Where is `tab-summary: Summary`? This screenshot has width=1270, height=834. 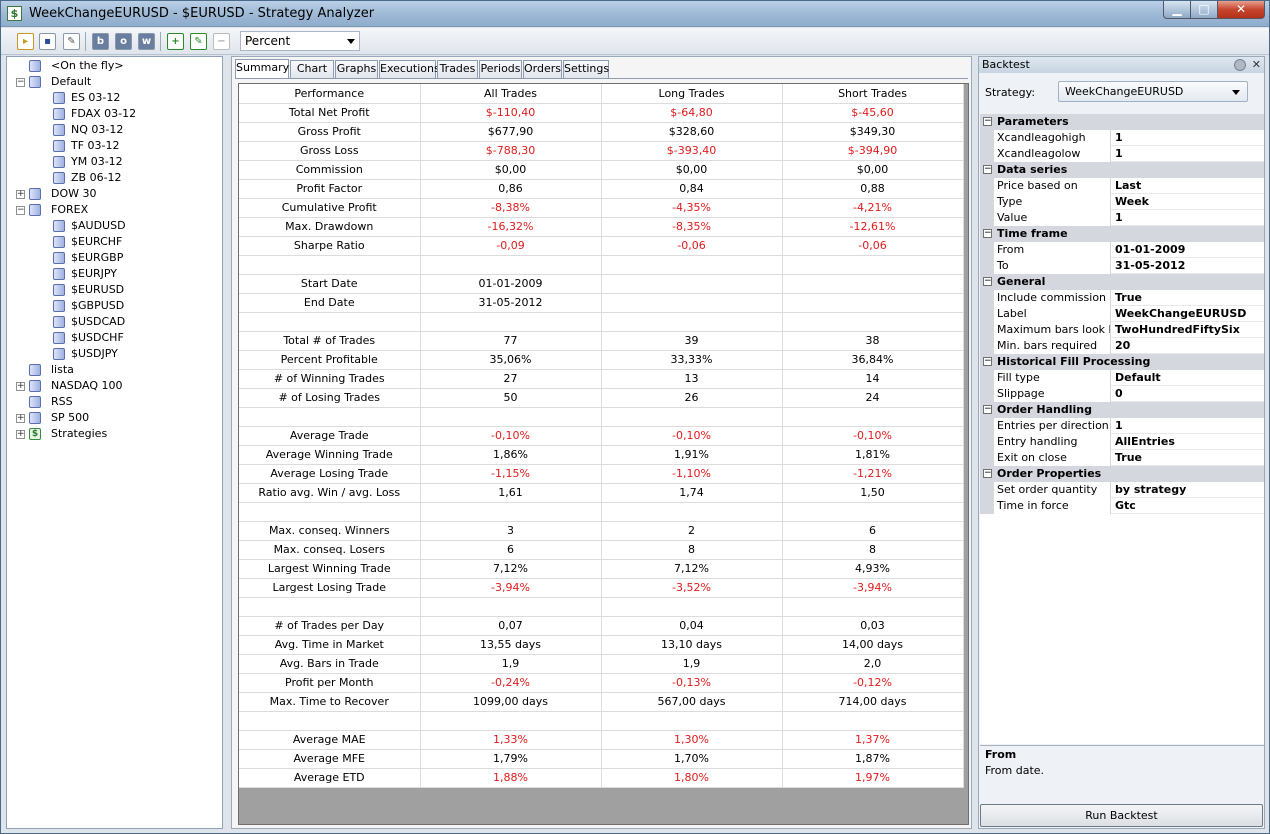
tab-summary: Summary is located at coordinates (262, 68).